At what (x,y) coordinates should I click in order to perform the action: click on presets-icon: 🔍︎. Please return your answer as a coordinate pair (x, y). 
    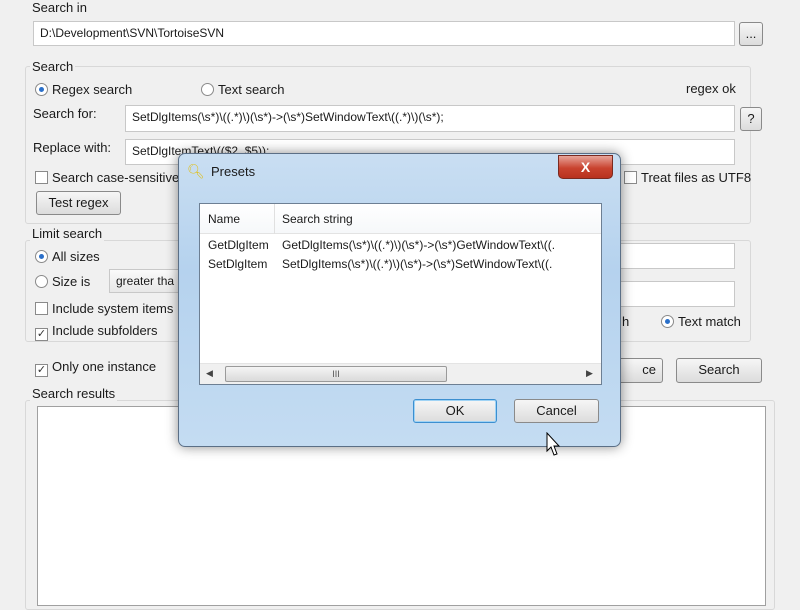
    Looking at the image, I should click on (196, 171).